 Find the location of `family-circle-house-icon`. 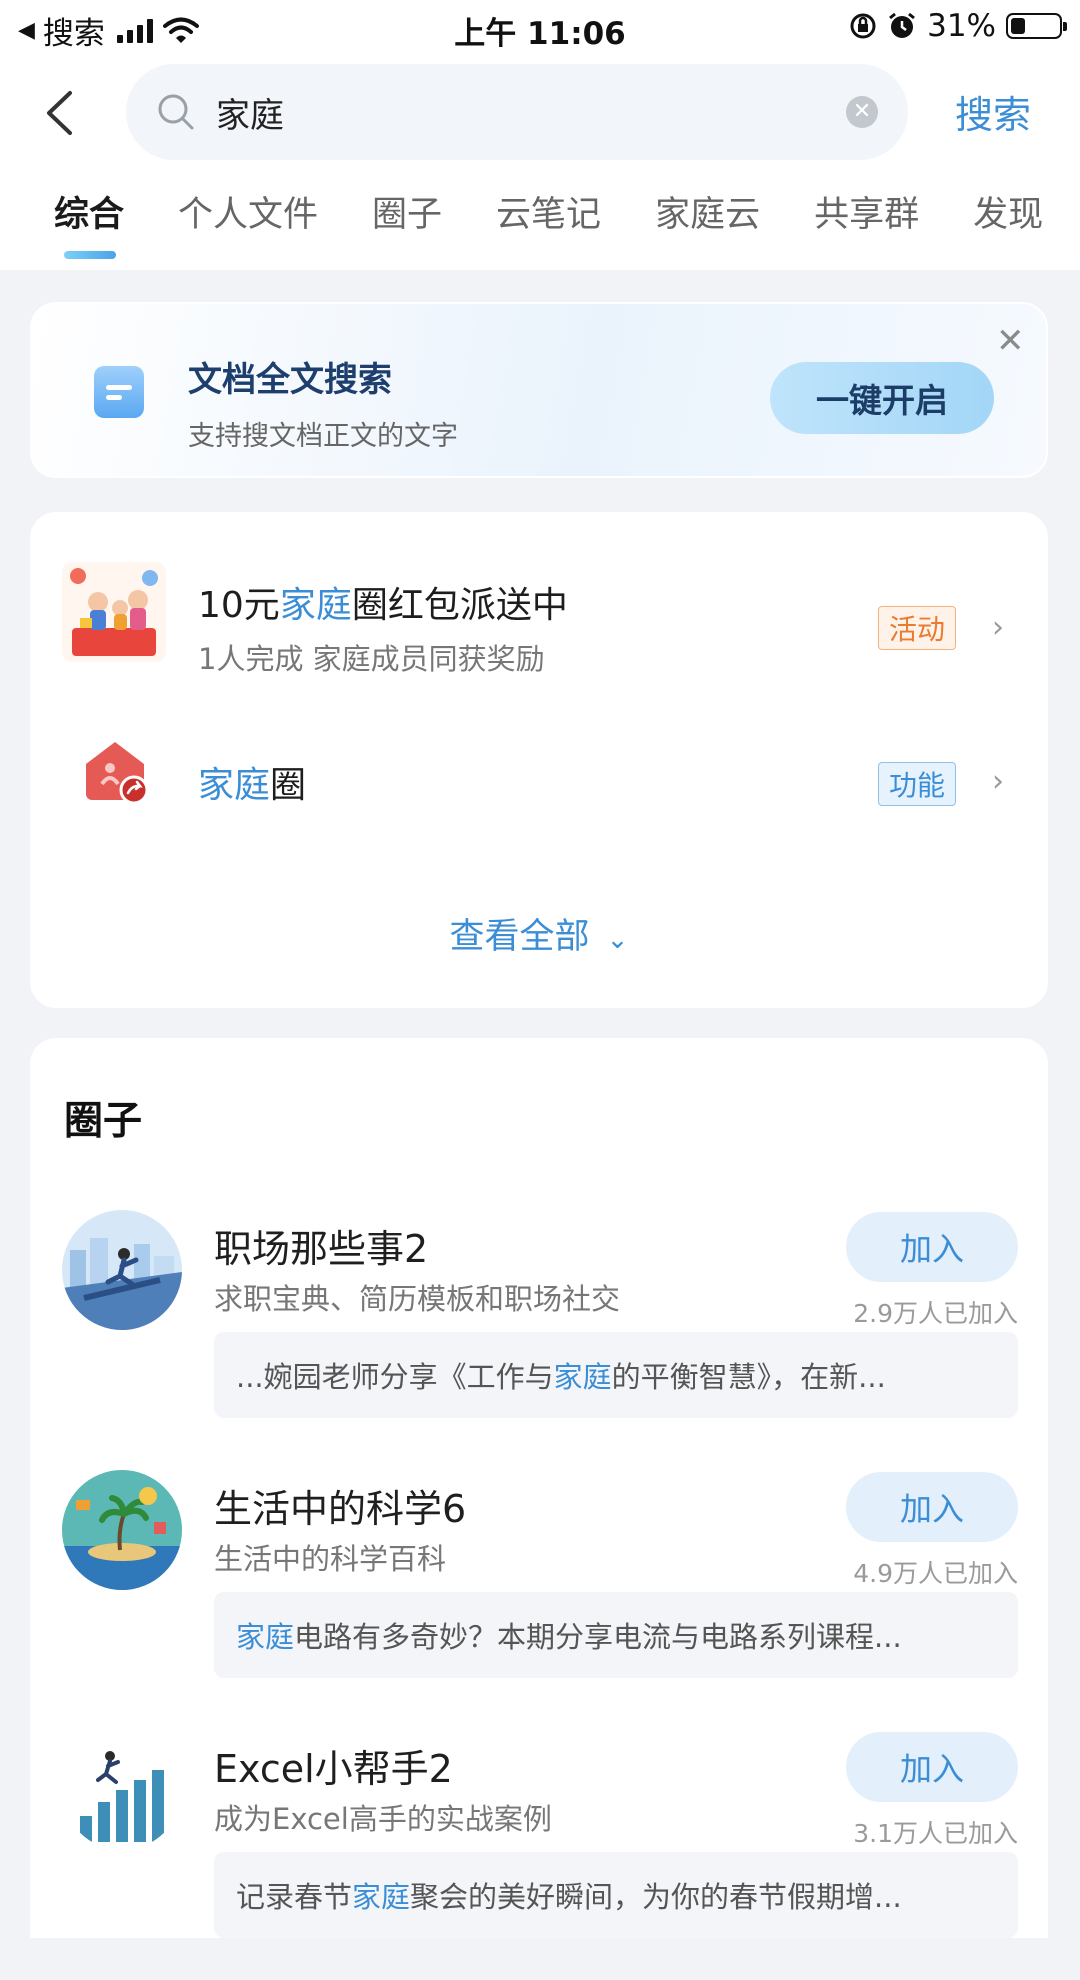

family-circle-house-icon is located at coordinates (117, 773).